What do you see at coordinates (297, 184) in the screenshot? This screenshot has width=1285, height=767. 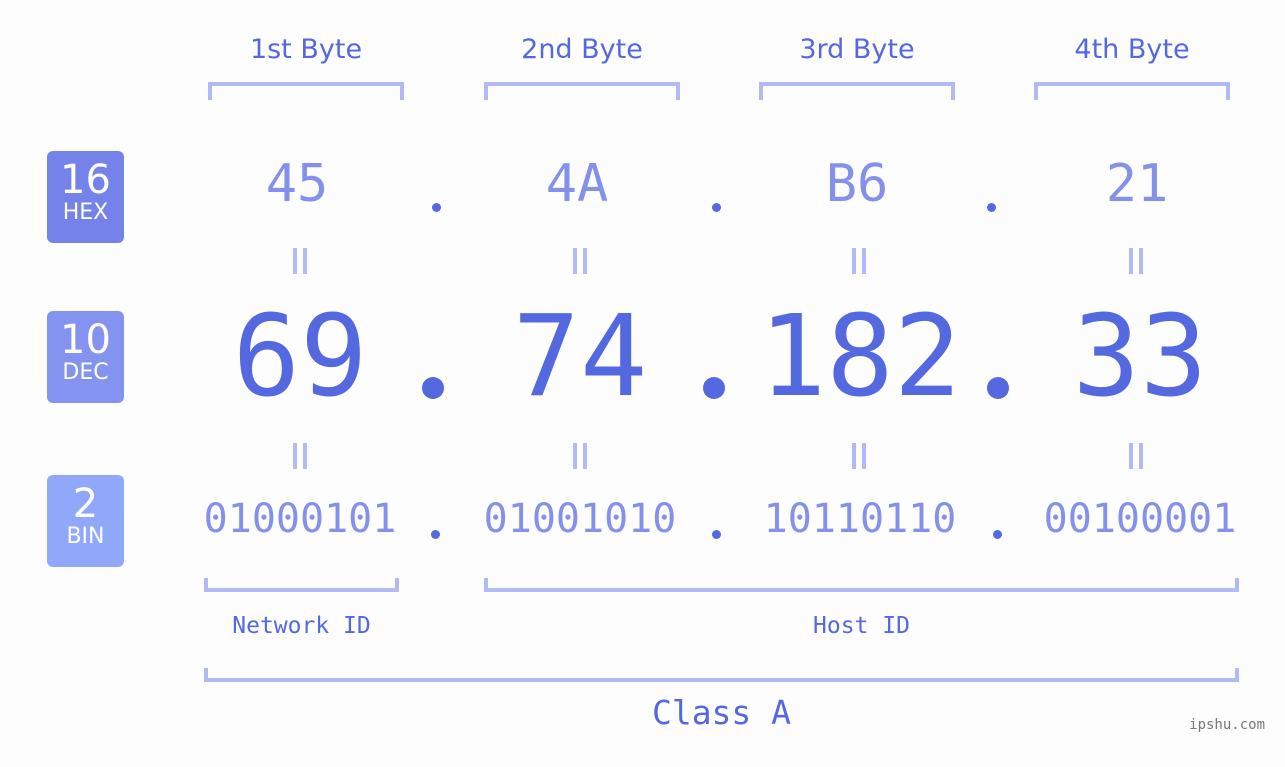 I see `hex-byte-1: 45` at bounding box center [297, 184].